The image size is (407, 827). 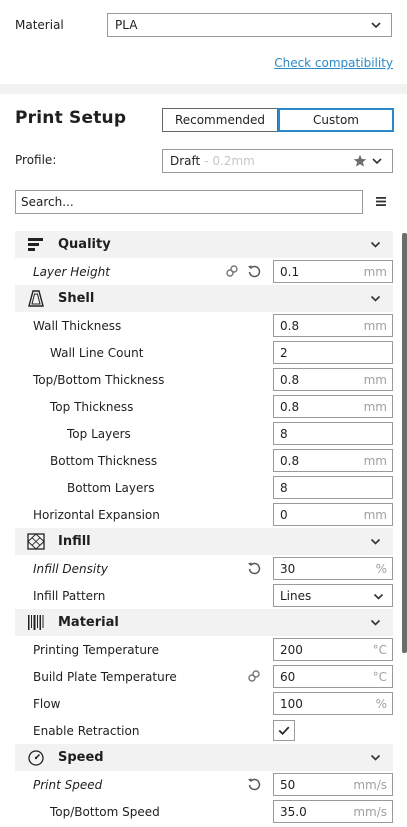 What do you see at coordinates (126, 25) in the screenshot?
I see `material-value: PLA` at bounding box center [126, 25].